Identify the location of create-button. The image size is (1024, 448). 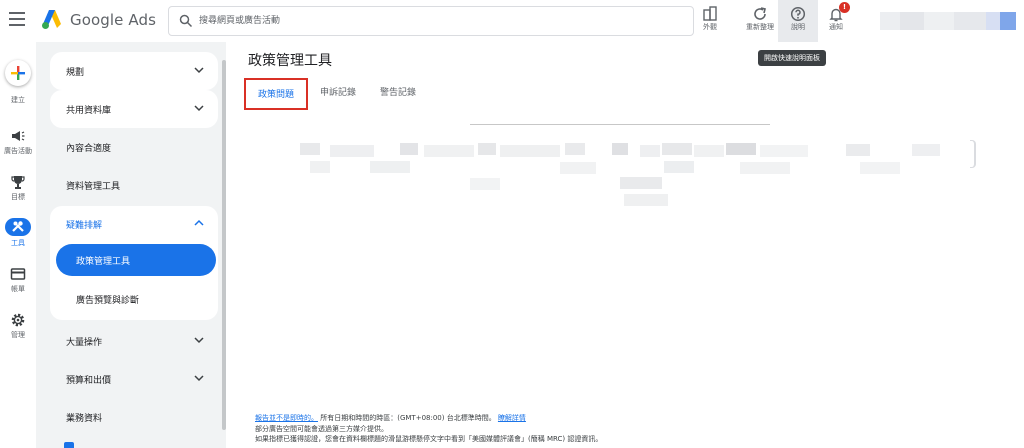
(18, 73).